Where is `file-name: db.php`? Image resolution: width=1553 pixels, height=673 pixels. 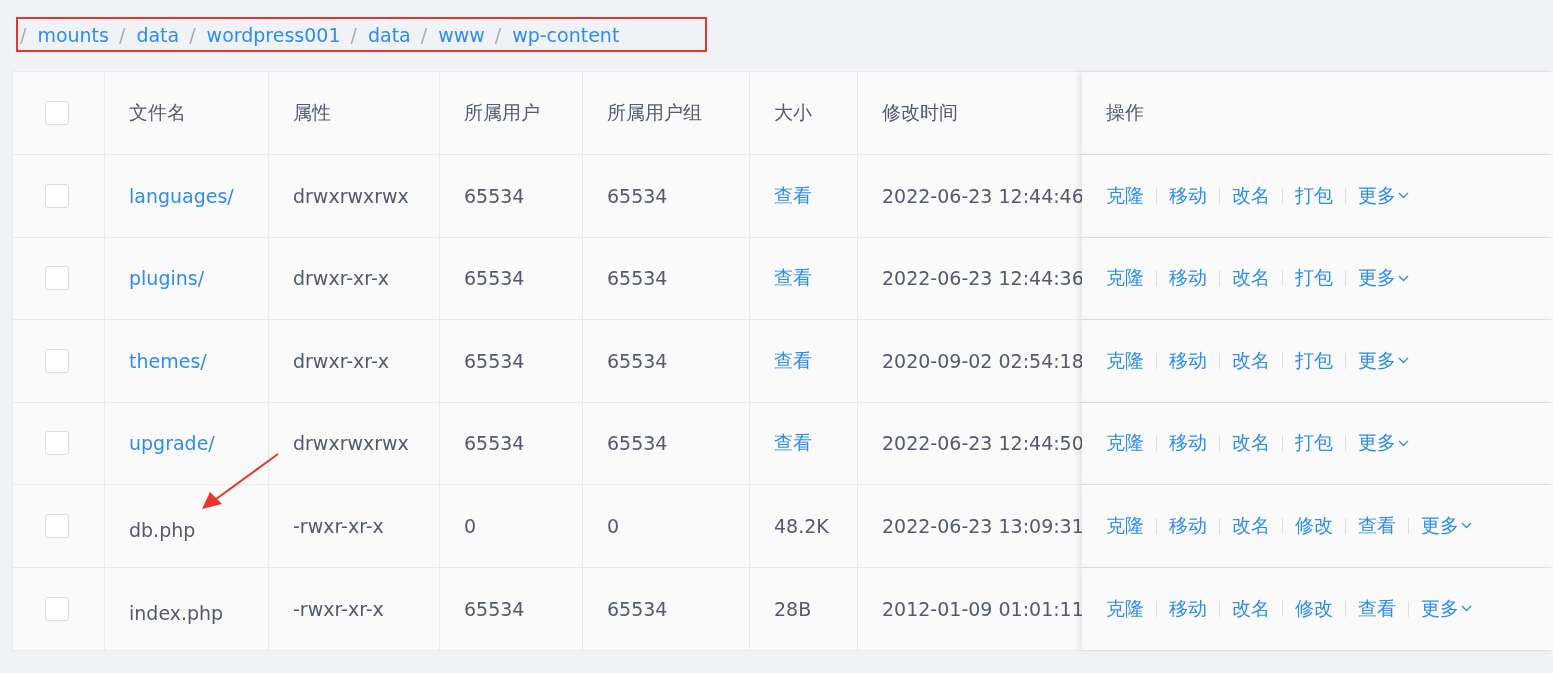
file-name: db.php is located at coordinates (162, 529).